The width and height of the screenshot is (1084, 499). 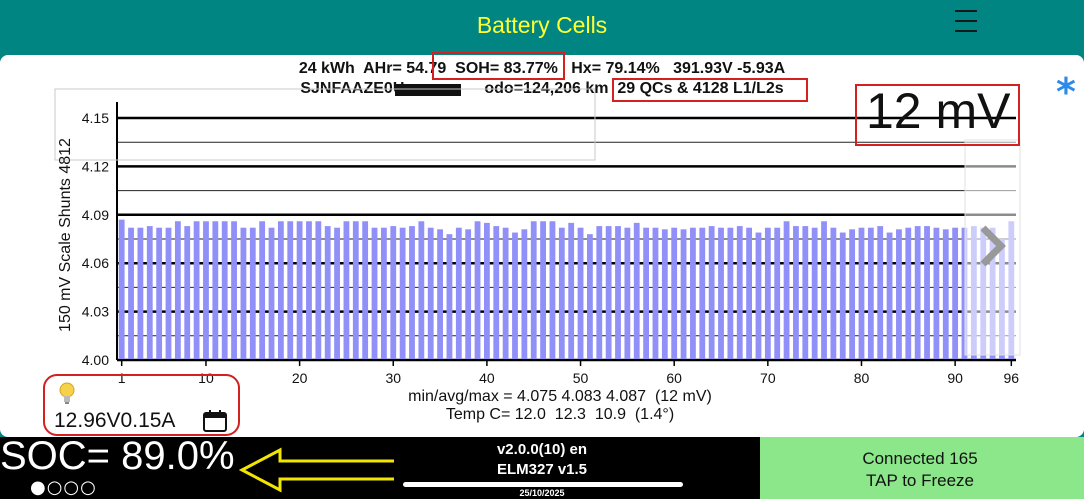 What do you see at coordinates (393, 378) in the screenshot?
I see `x-tick-label: 30` at bounding box center [393, 378].